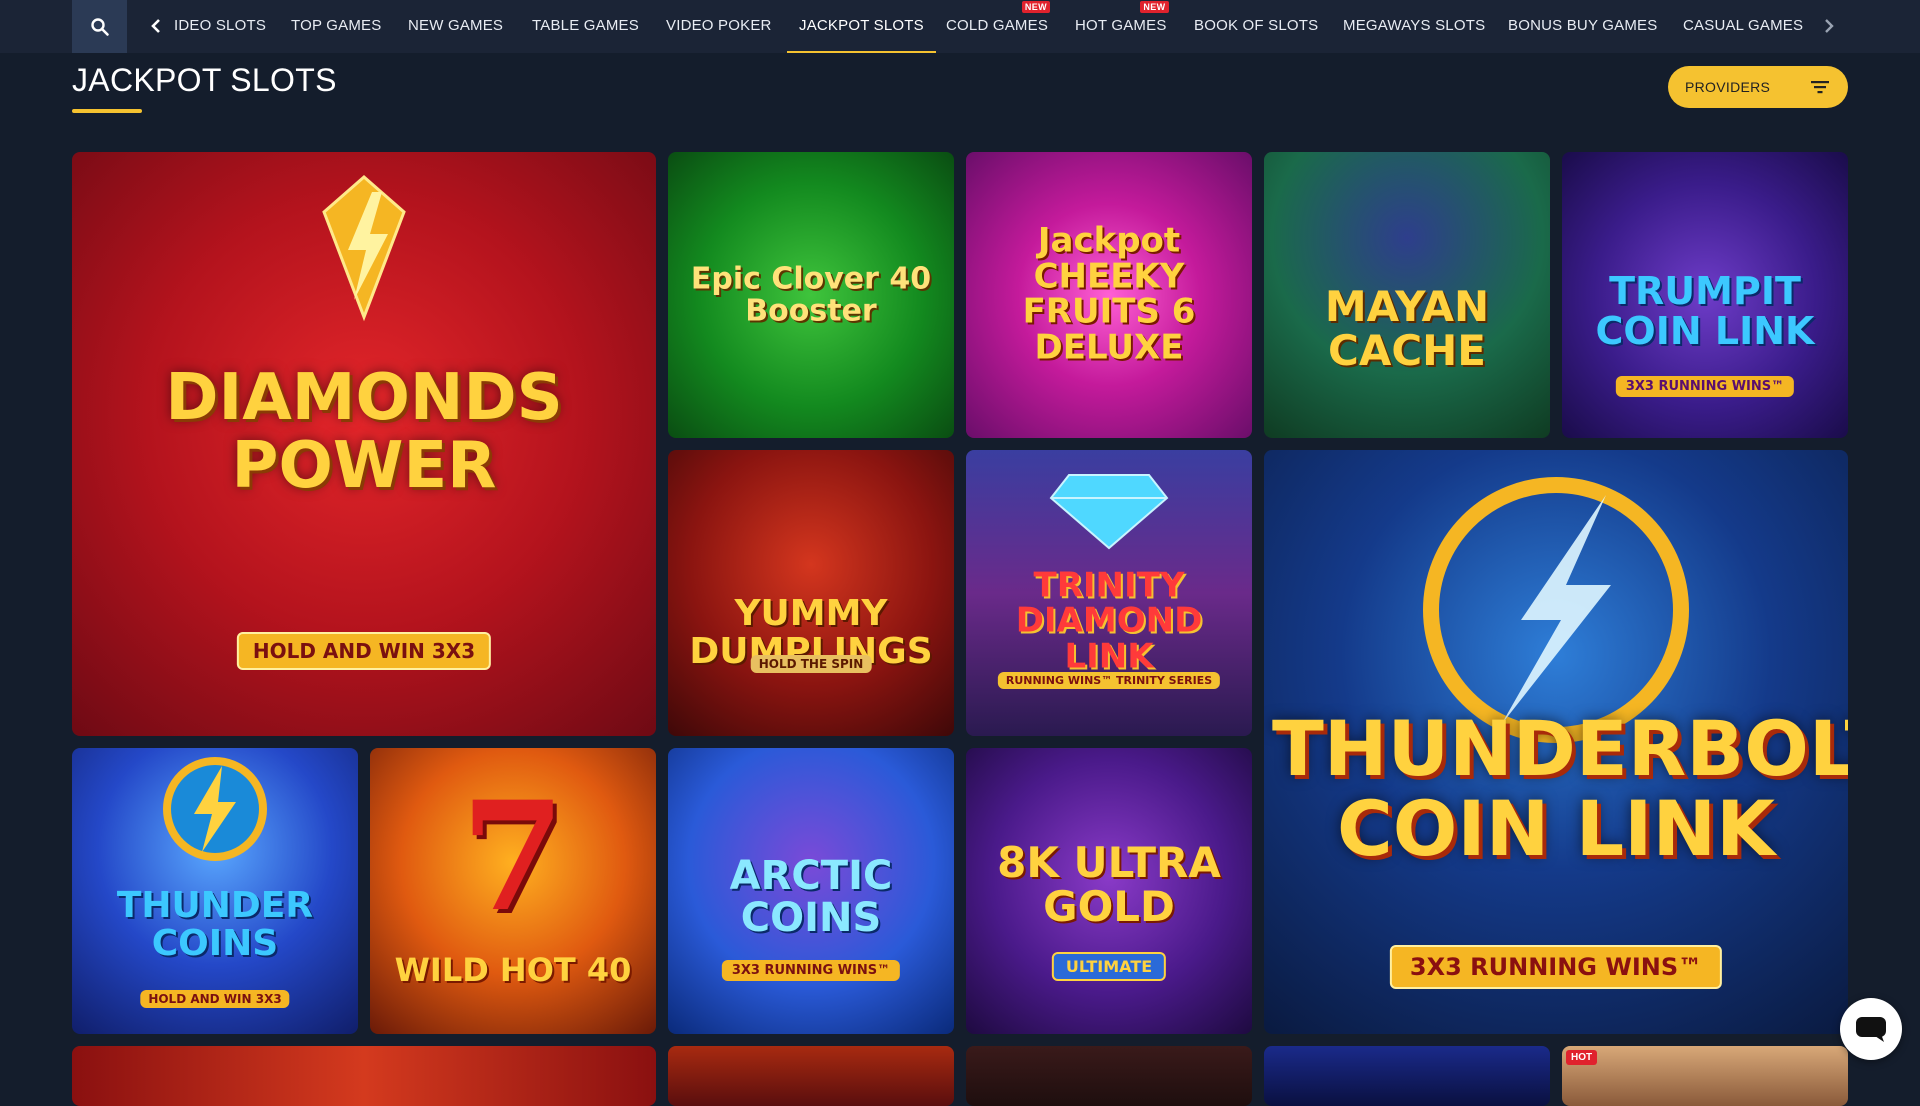 This screenshot has height=1106, width=1920. I want to click on game-tile-epic-clover: Epic Clover 40 Booster, so click(811, 295).